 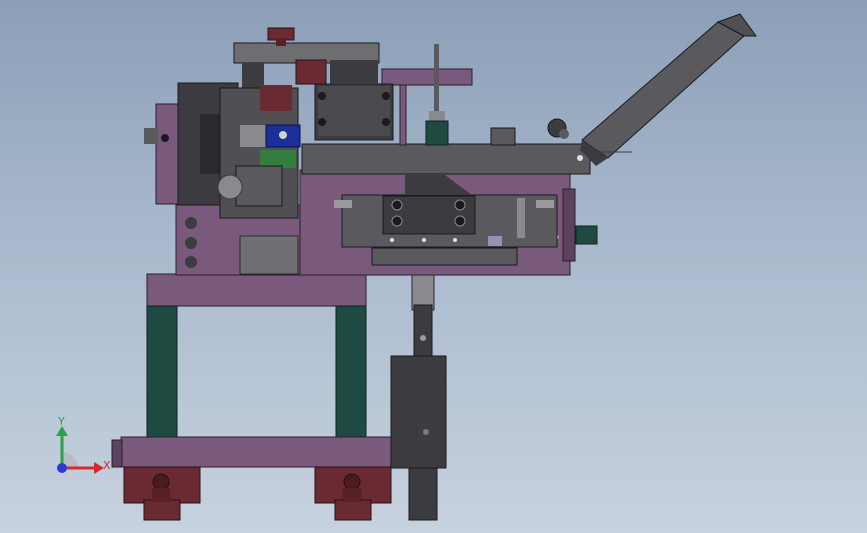 What do you see at coordinates (107, 465) in the screenshot?
I see `triad-x-label: X` at bounding box center [107, 465].